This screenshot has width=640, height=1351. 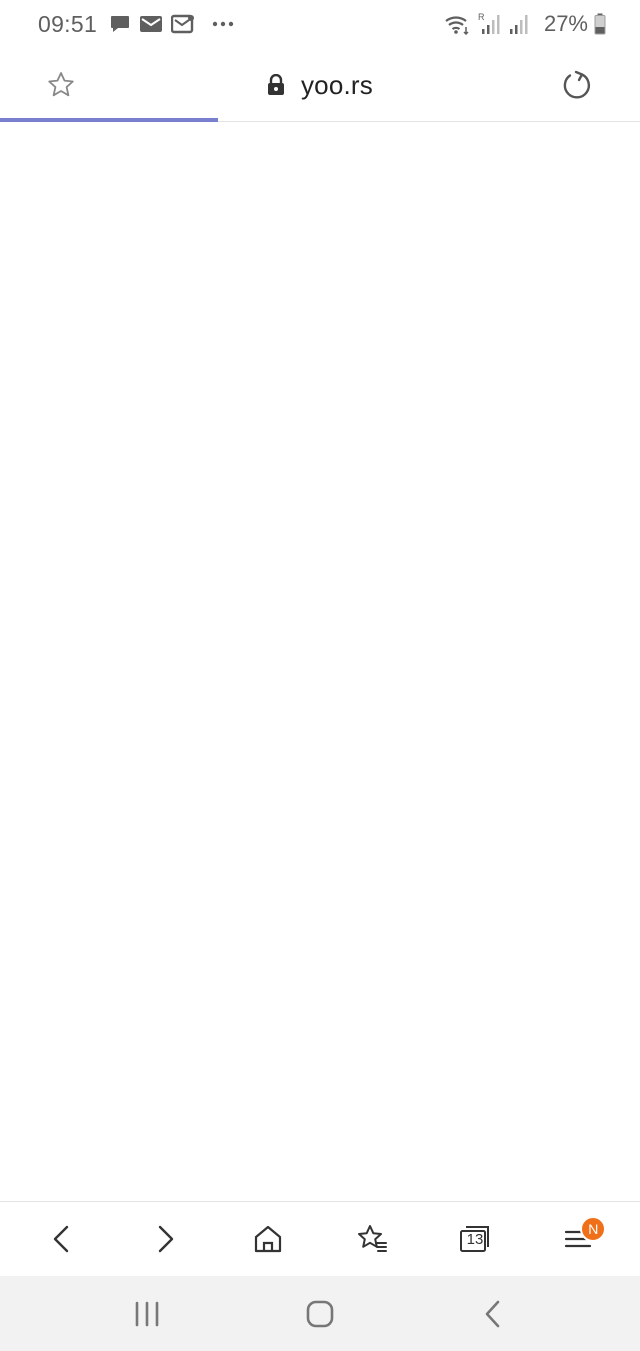 I want to click on menu-notification-badge: N, so click(x=593, y=1229).